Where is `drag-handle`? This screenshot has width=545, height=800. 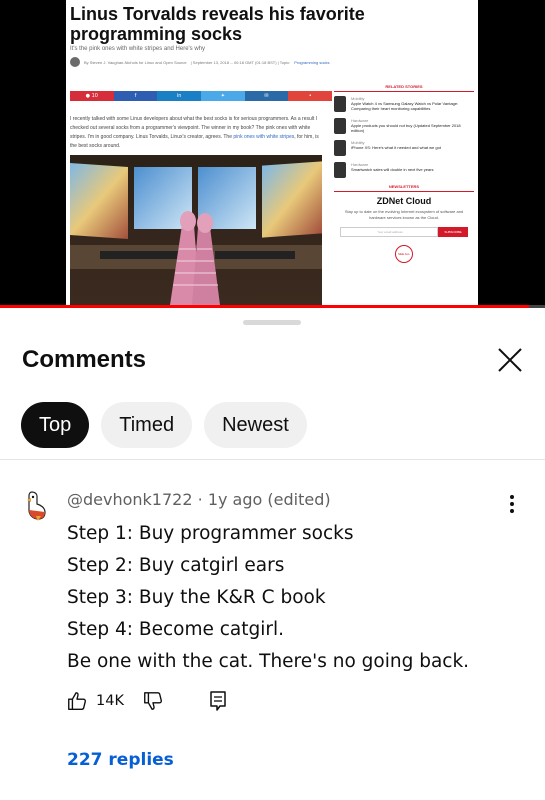
drag-handle is located at coordinates (272, 322).